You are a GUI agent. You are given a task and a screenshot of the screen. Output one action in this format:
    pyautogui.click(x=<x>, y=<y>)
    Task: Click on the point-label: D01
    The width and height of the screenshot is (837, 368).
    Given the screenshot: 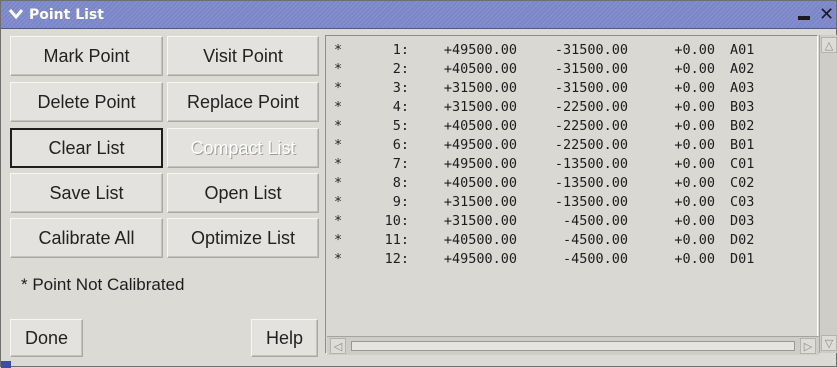 What is the action you would take?
    pyautogui.click(x=742, y=259)
    